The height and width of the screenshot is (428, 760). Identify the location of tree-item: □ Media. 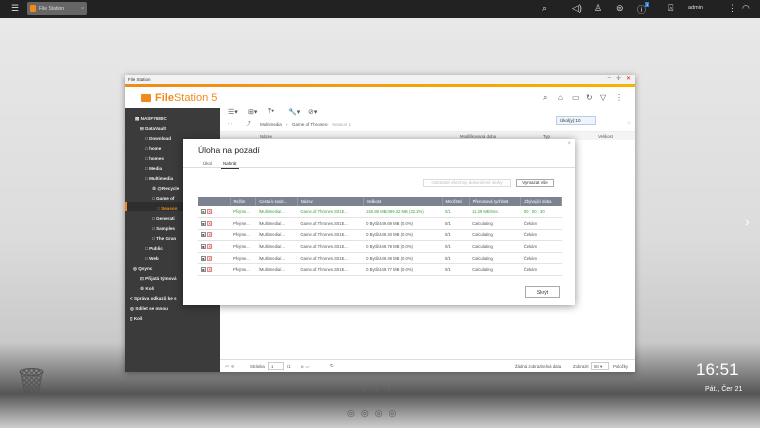
(153, 168).